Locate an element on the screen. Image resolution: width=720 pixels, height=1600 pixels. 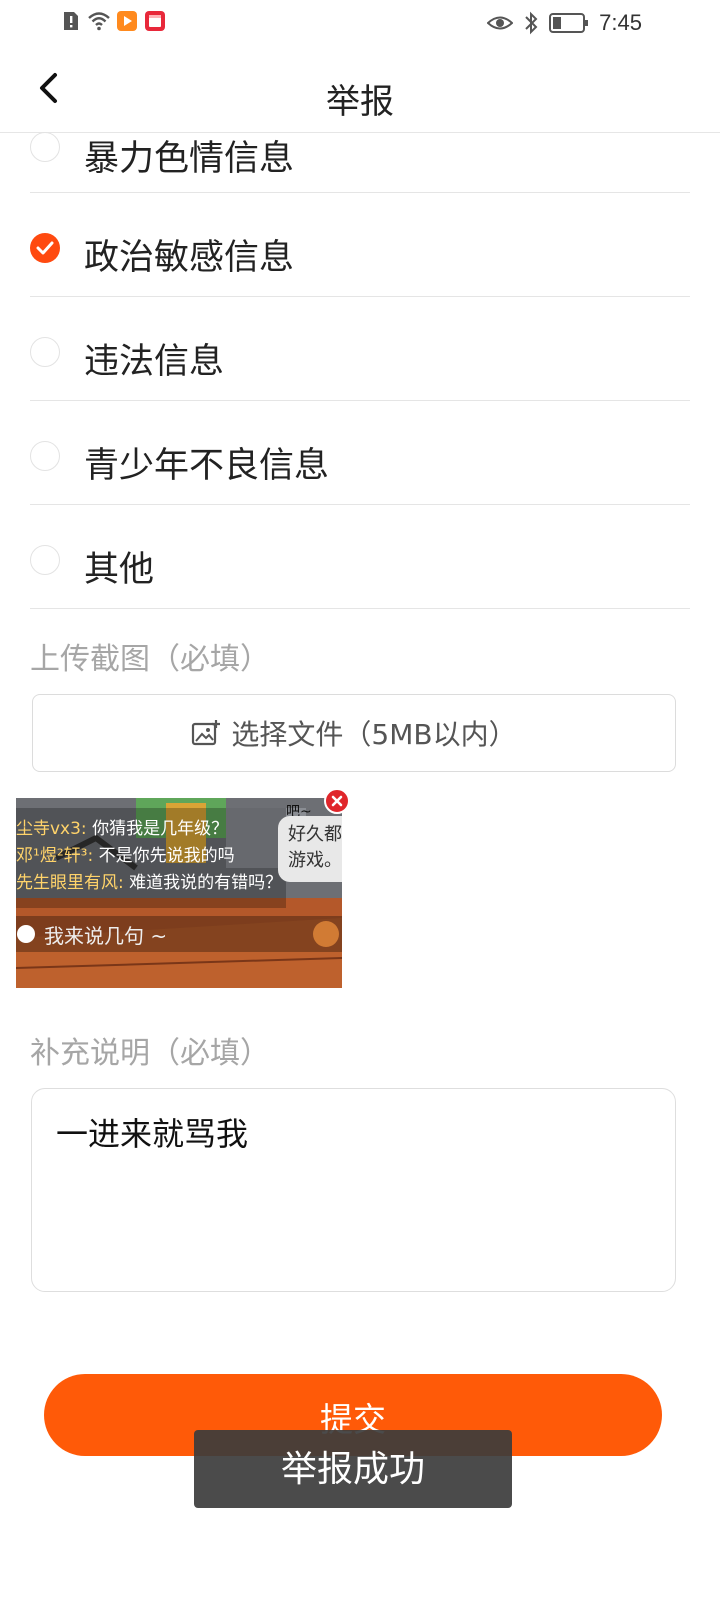
description-section-label: 补充说明（必填） is located at coordinates (150, 1053).